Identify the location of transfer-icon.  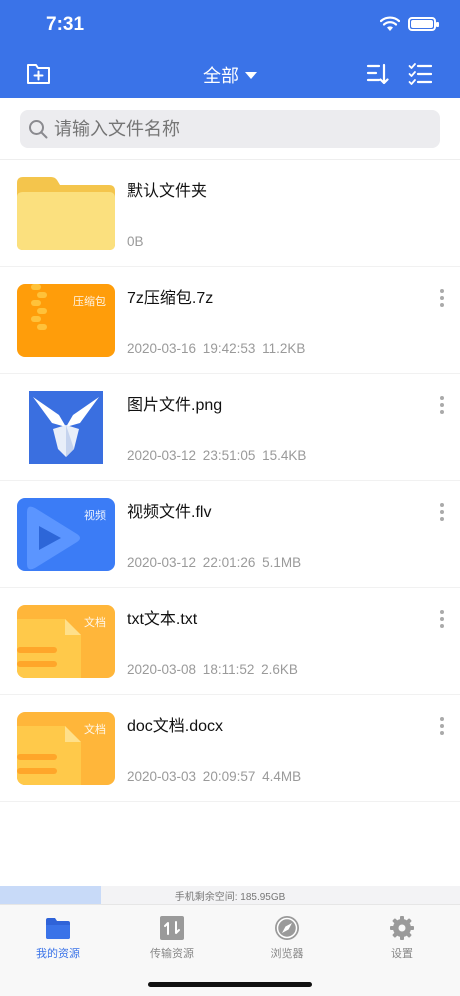
(172, 928).